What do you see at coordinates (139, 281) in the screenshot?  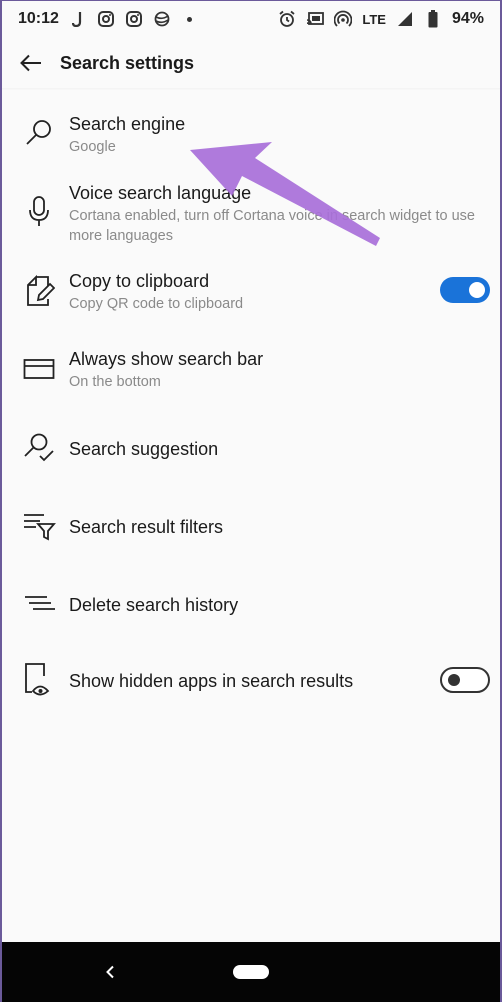 I see `setting-title: Copy to clipboard` at bounding box center [139, 281].